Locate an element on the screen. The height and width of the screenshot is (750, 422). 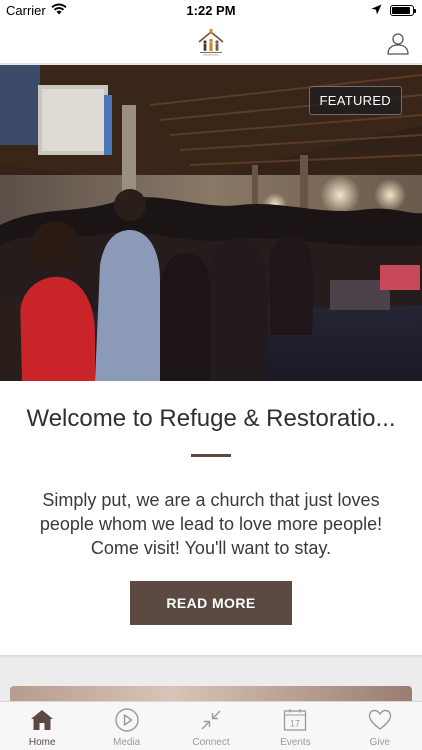
nav-bar is located at coordinates (211, 43).